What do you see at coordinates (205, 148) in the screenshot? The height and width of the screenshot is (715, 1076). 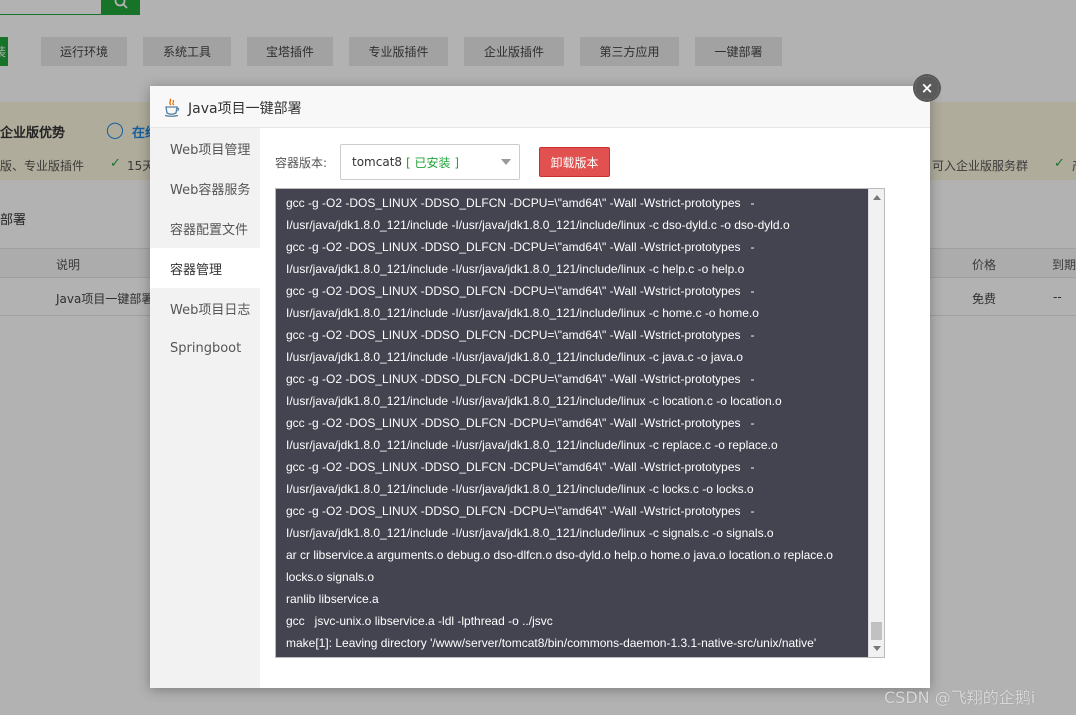 I see `sidebar-item-web-project: Web项目管理` at bounding box center [205, 148].